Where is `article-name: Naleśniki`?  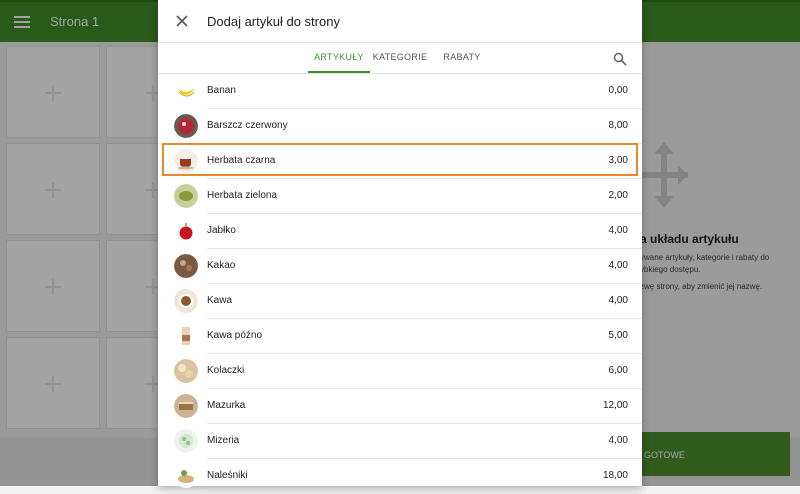 article-name: Naleśniki is located at coordinates (227, 475).